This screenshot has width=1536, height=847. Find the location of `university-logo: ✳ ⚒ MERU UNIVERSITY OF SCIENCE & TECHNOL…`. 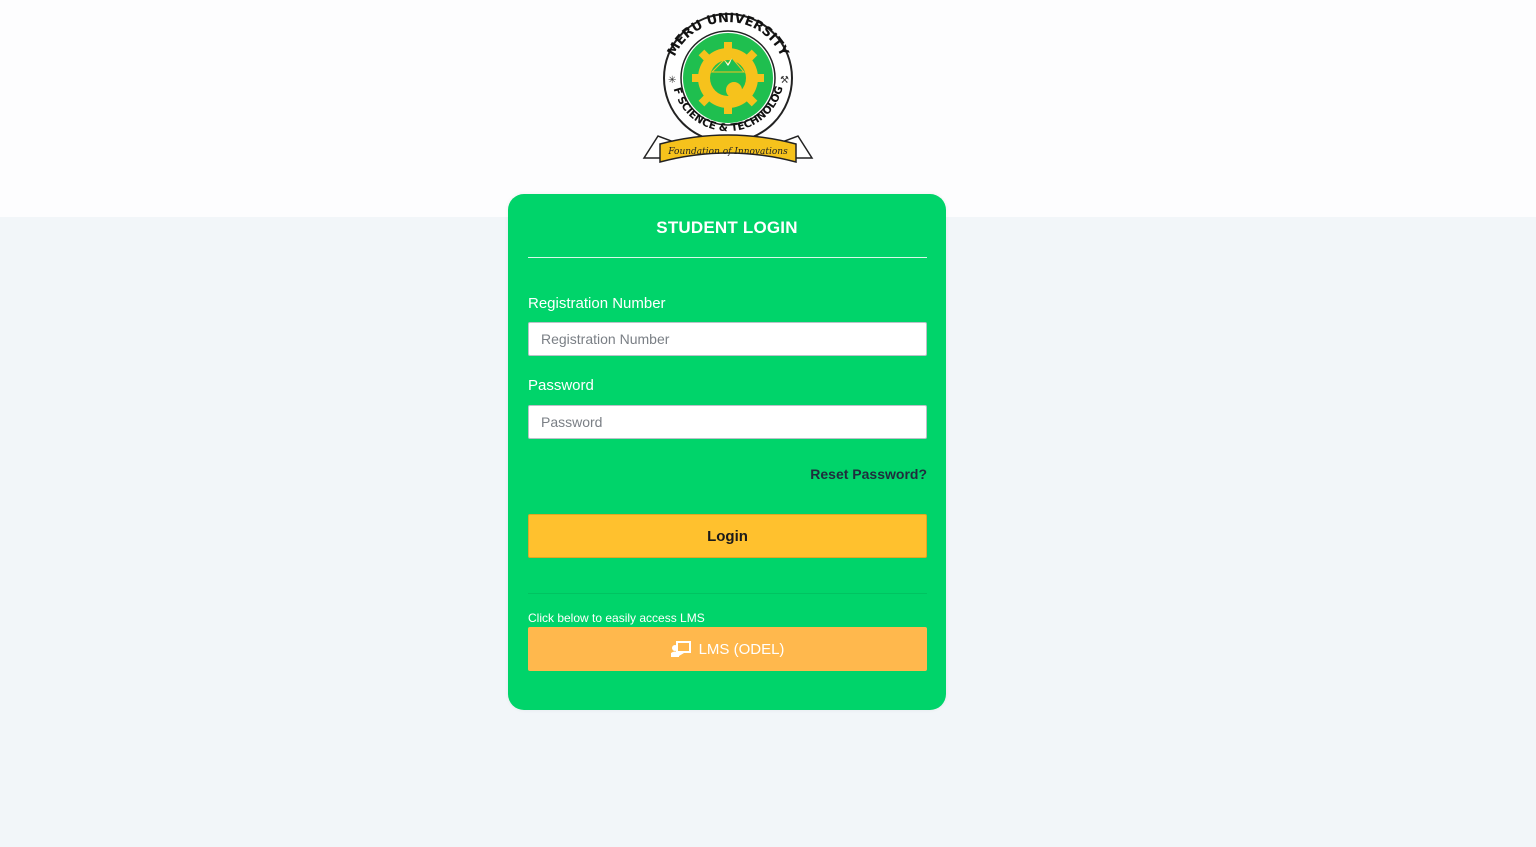

university-logo: ✳ ⚒ MERU UNIVERSITY OF SCIENCE & TECHNOL… is located at coordinates (726, 85).